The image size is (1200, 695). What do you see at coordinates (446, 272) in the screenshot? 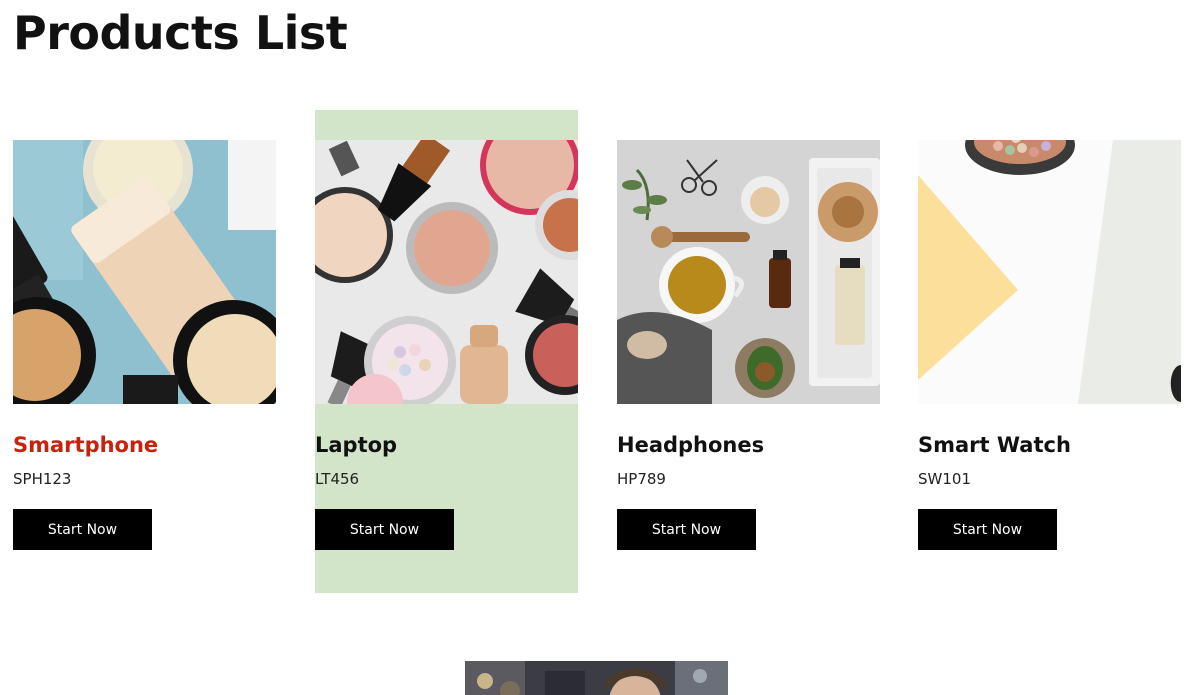
I see `product-image-makeup` at bounding box center [446, 272].